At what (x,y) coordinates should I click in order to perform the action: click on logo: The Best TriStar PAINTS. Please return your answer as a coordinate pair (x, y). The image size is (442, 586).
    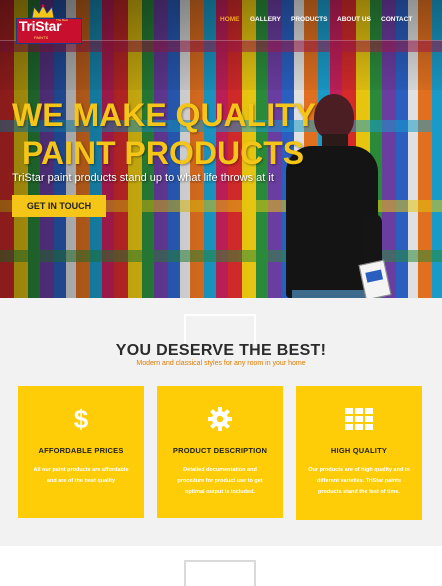
    Looking at the image, I should click on (49, 24).